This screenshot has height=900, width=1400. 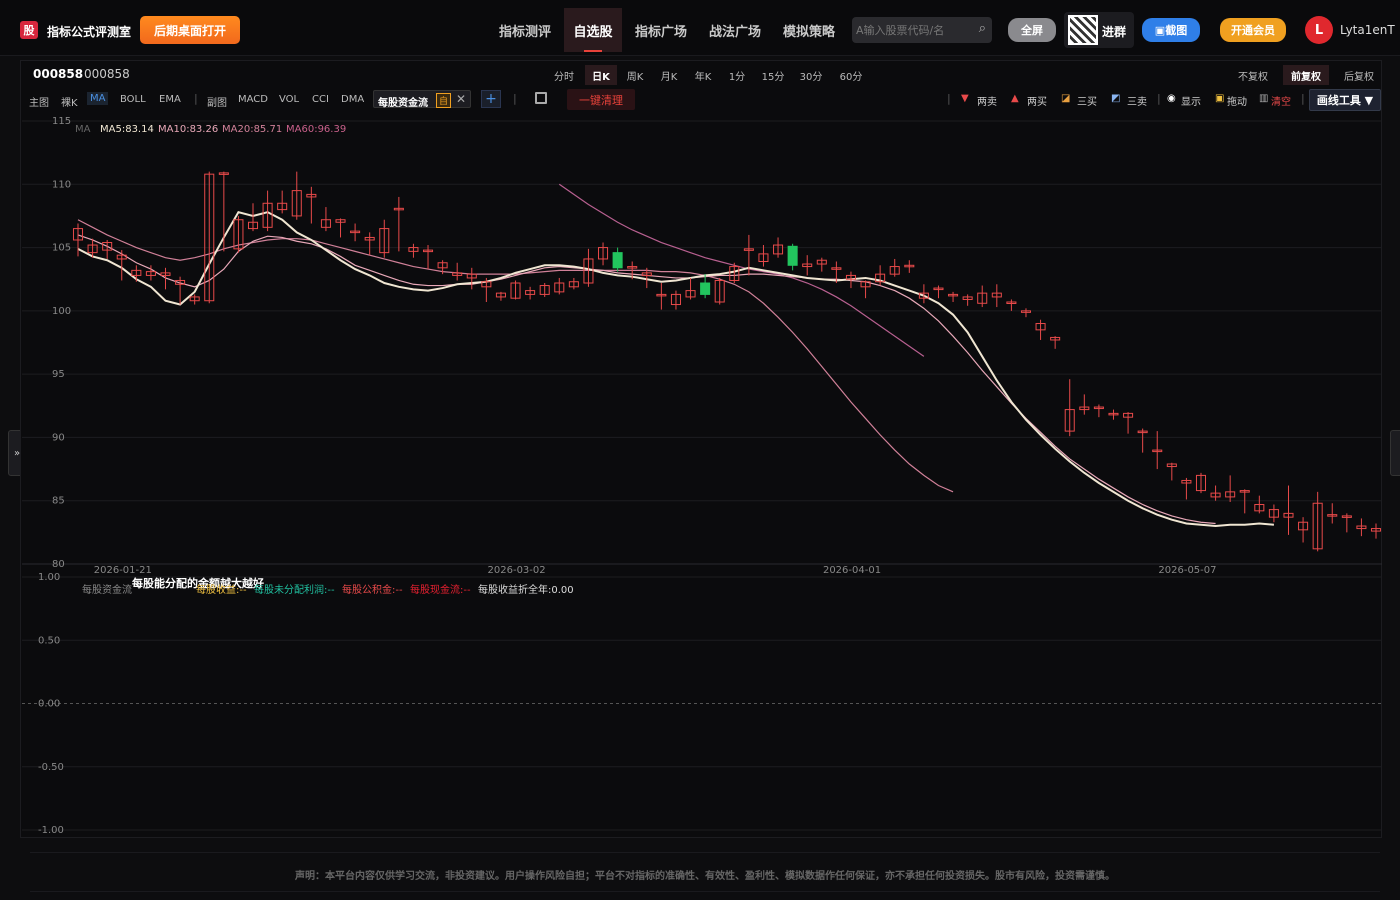 I want to click on ma5-value: MA5:83.14, so click(x=127, y=129).